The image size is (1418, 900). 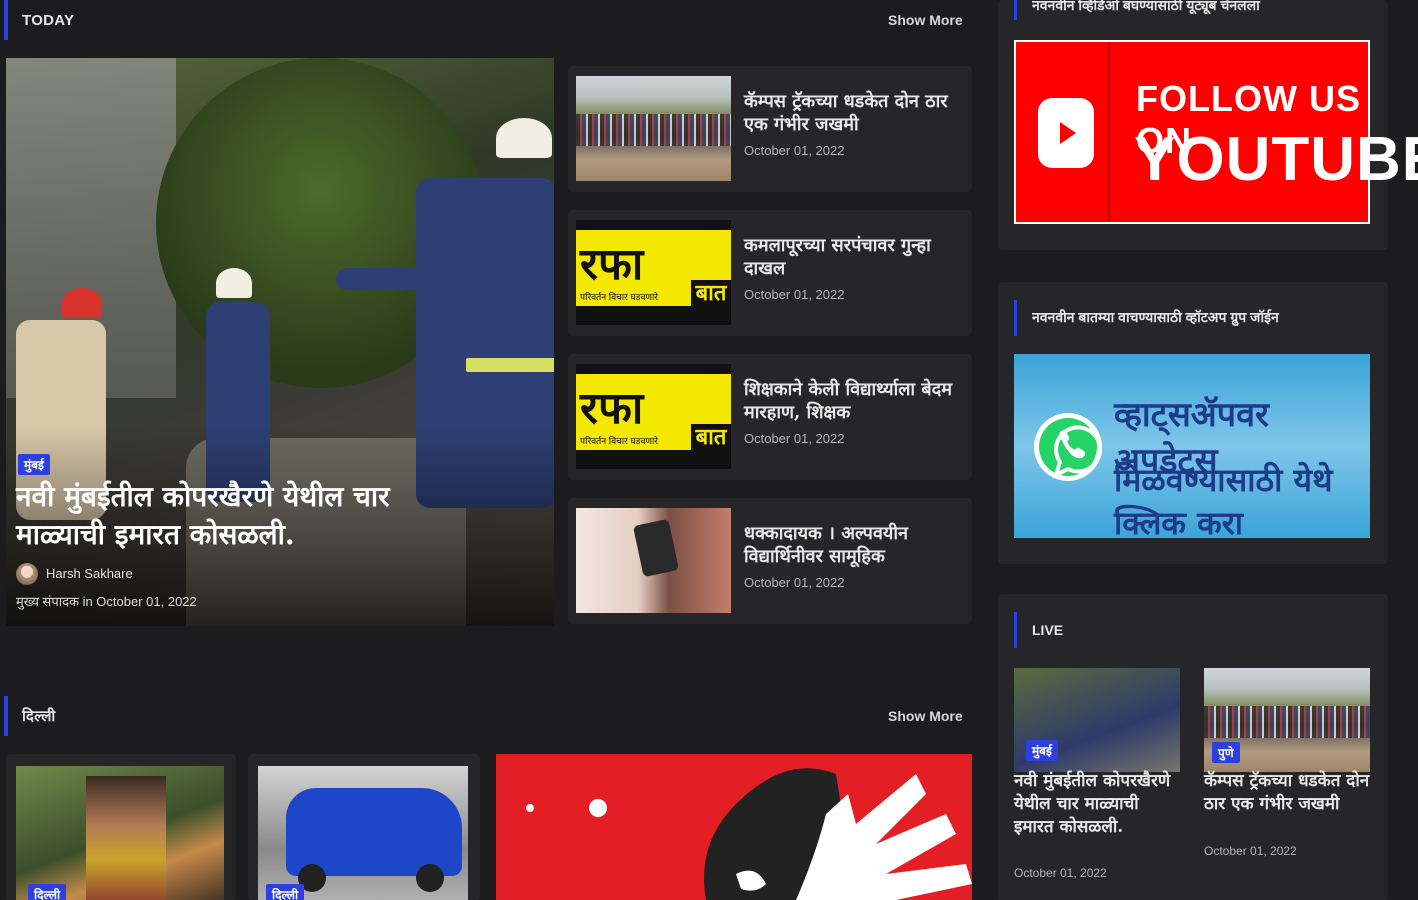 I want to click on featured-meta: मुख्य संपादक in October 01, 2022, so click(x=106, y=601).